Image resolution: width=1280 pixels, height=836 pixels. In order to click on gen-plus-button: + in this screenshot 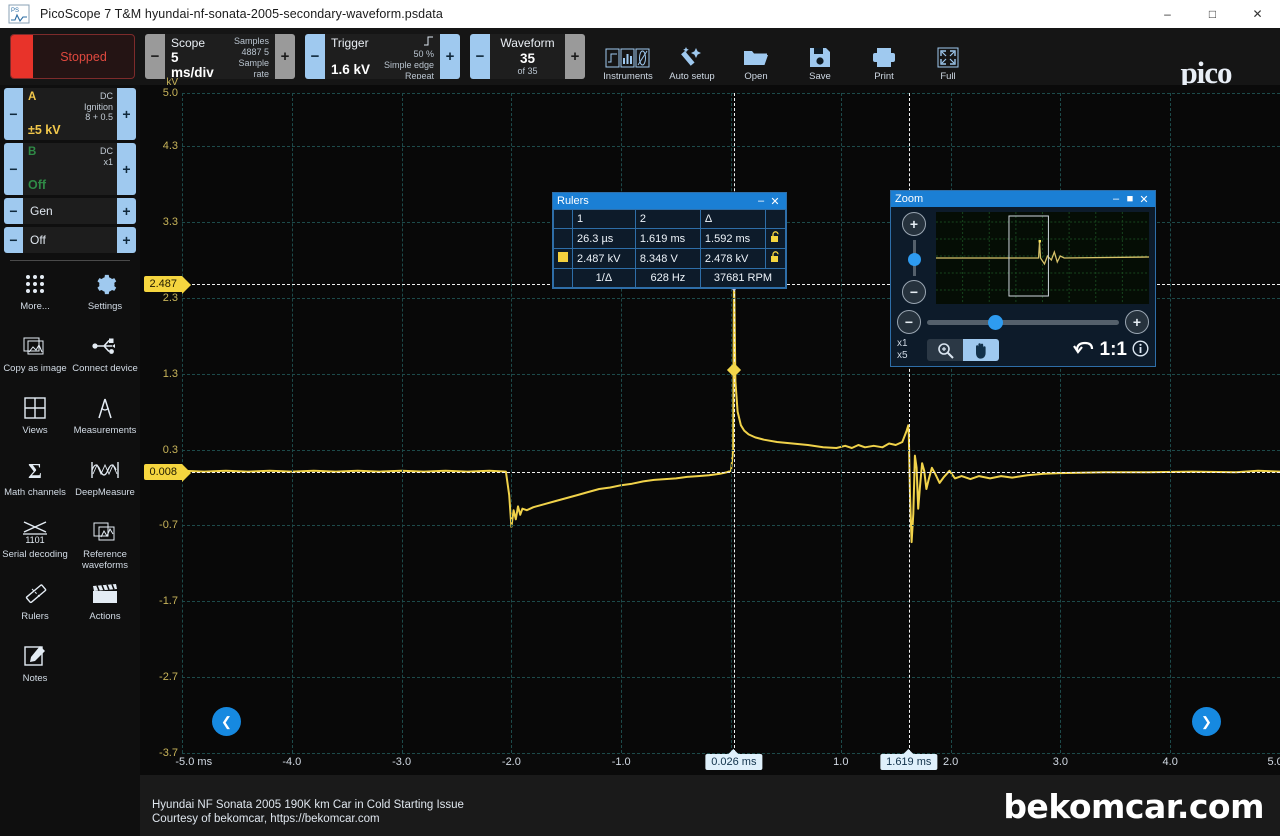, I will do `click(126, 211)`.